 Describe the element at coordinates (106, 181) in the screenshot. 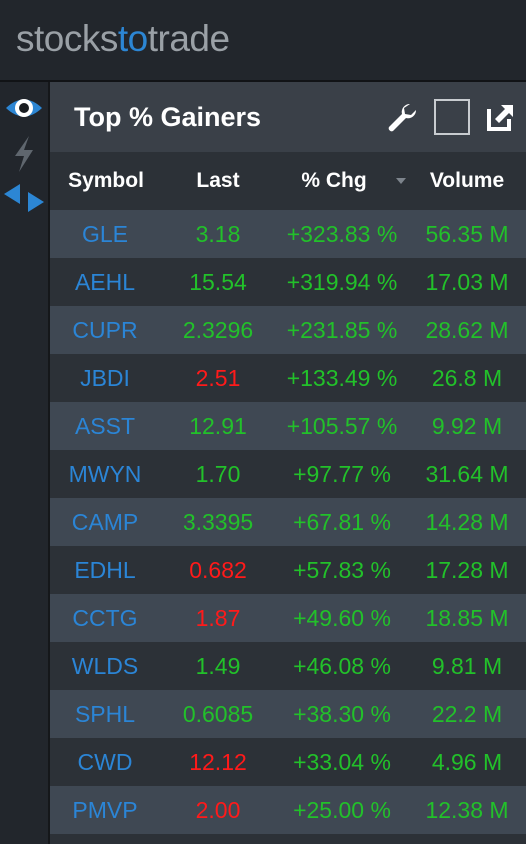

I see `column-header-symbol: Symbol` at that location.